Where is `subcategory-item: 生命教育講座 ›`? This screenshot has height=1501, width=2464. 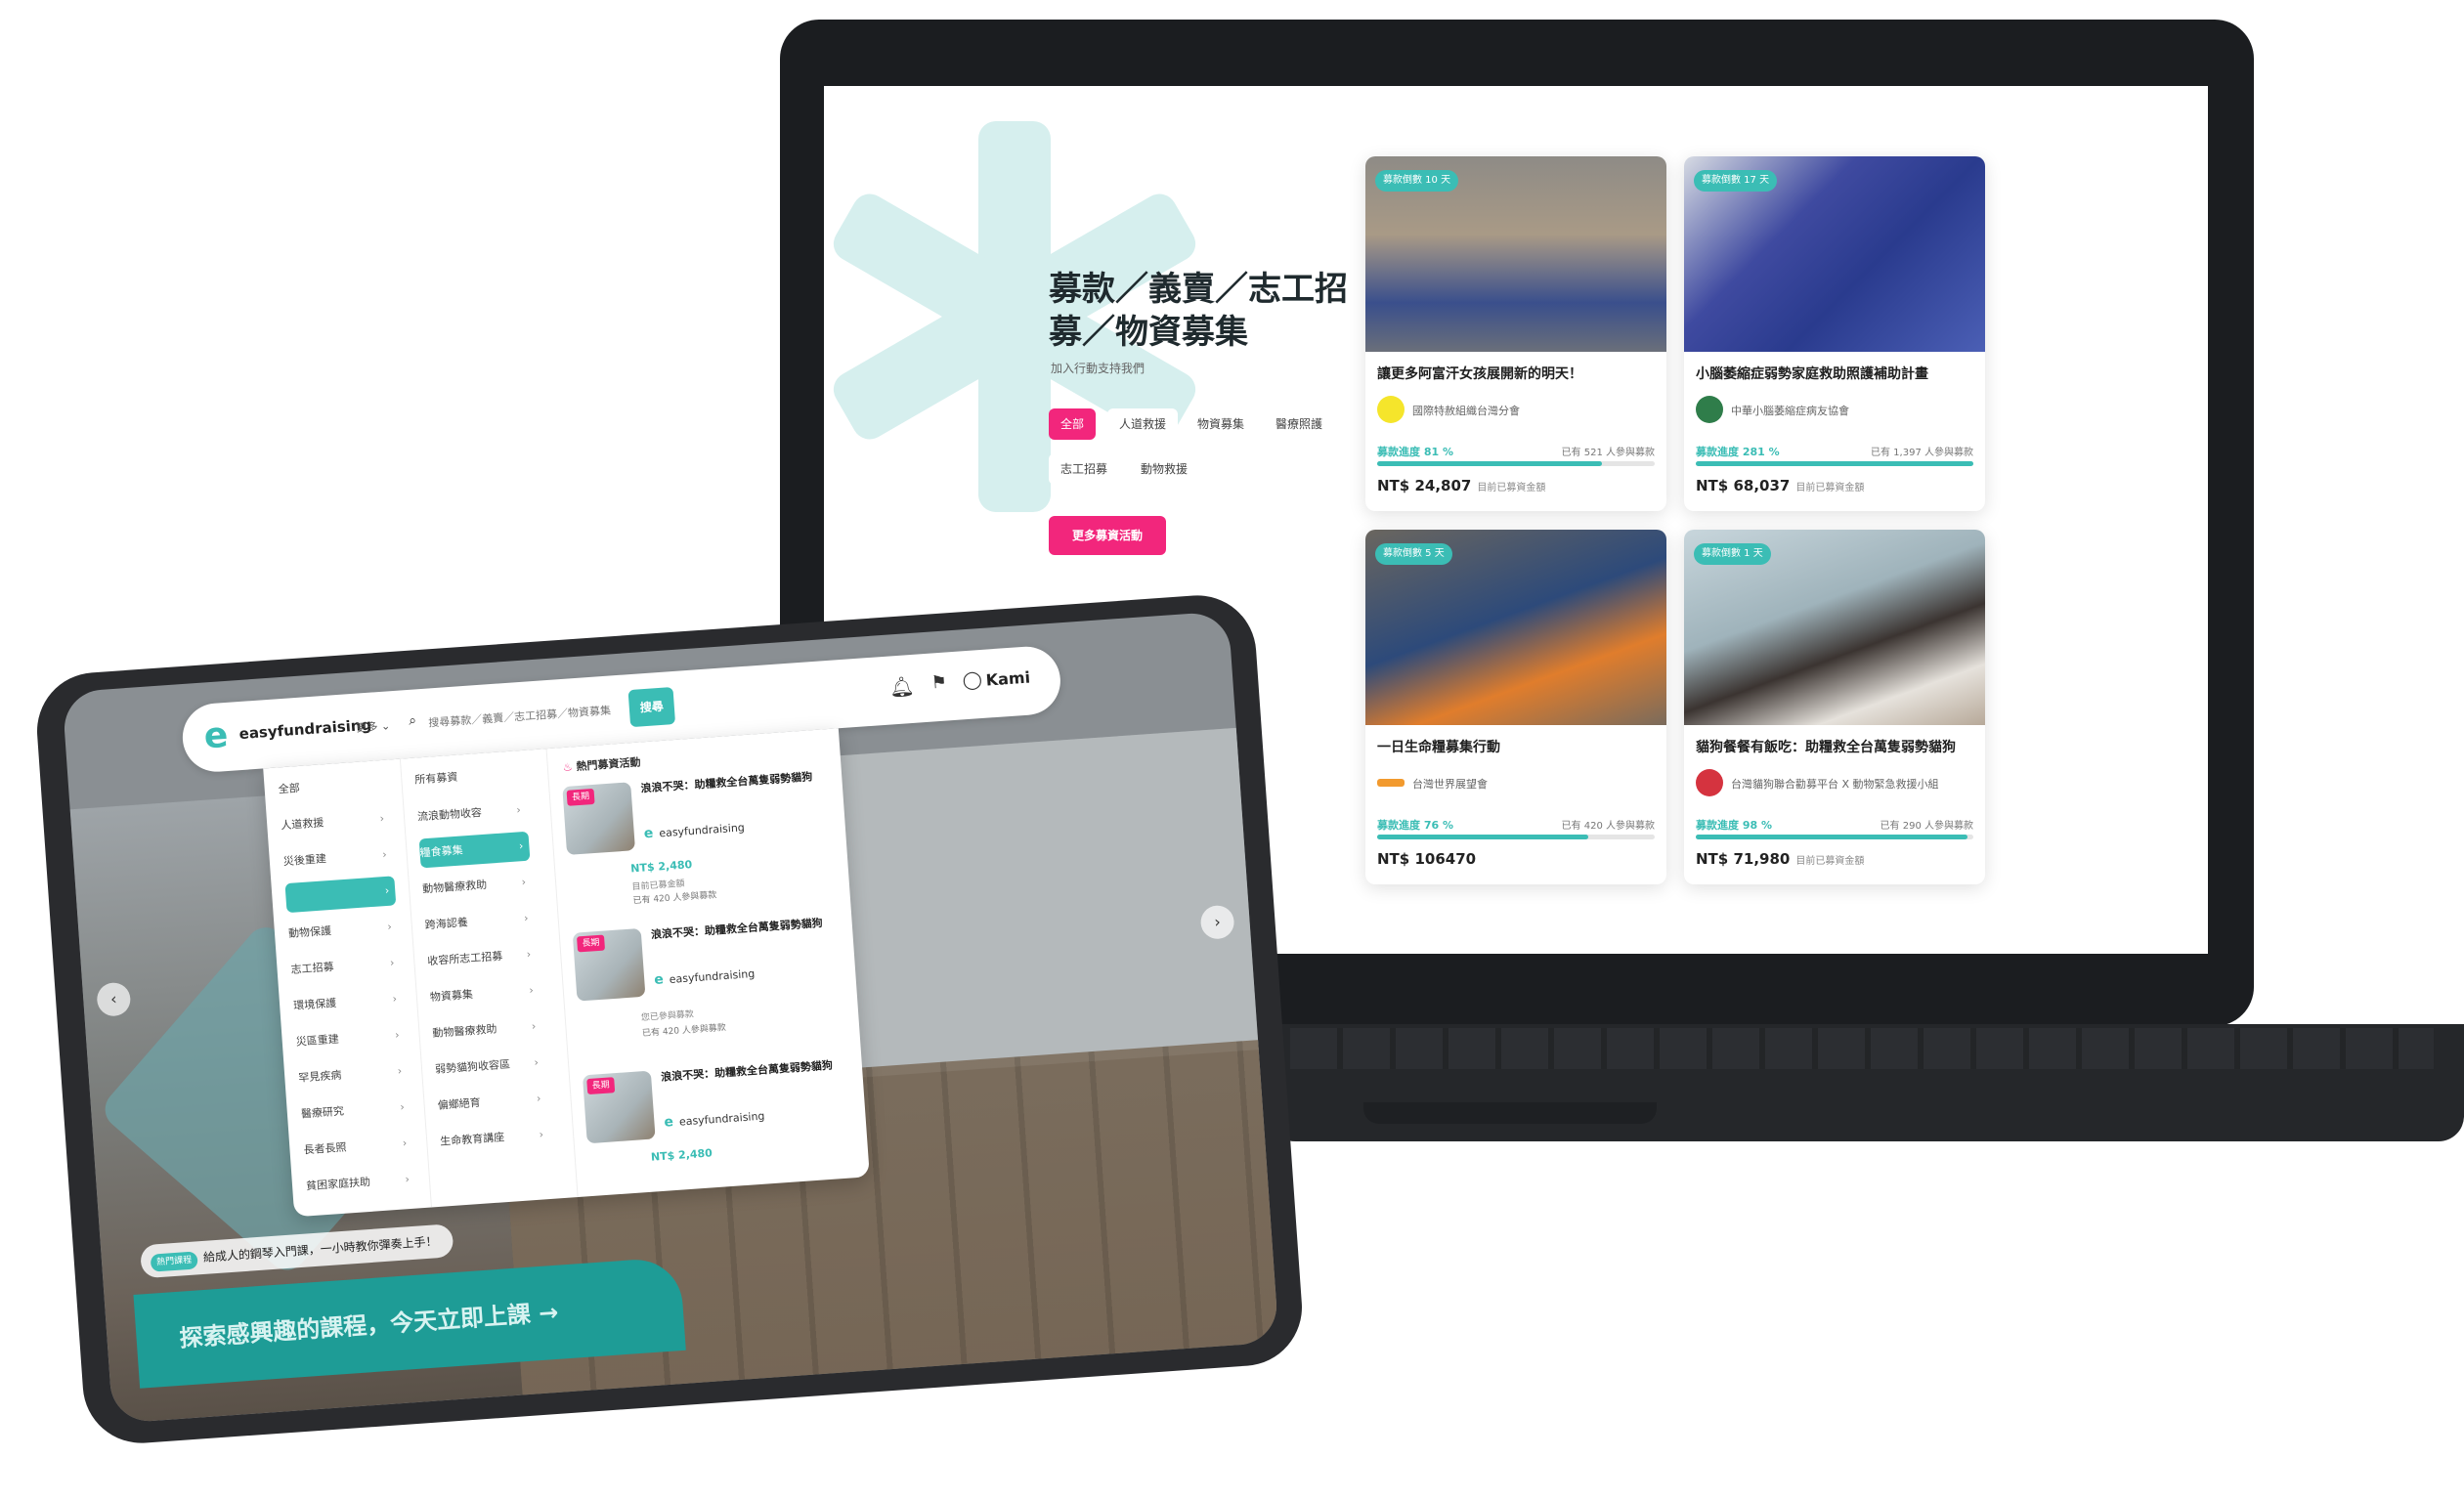
subcategory-item: 生命教育講座 › is located at coordinates (494, 1138).